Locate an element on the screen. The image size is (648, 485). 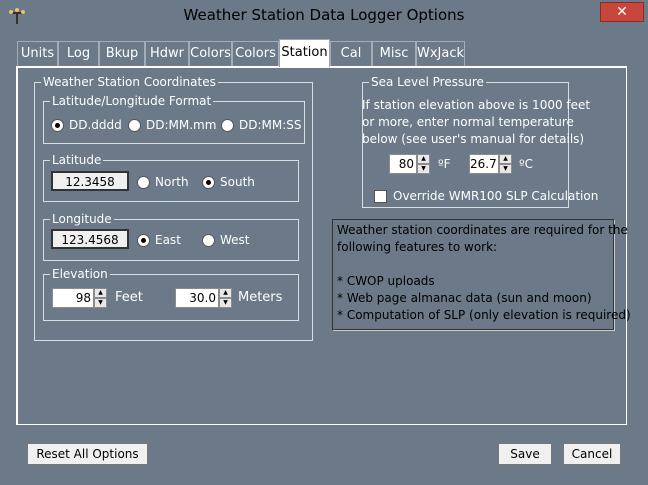
tab-log: Log is located at coordinates (78, 53).